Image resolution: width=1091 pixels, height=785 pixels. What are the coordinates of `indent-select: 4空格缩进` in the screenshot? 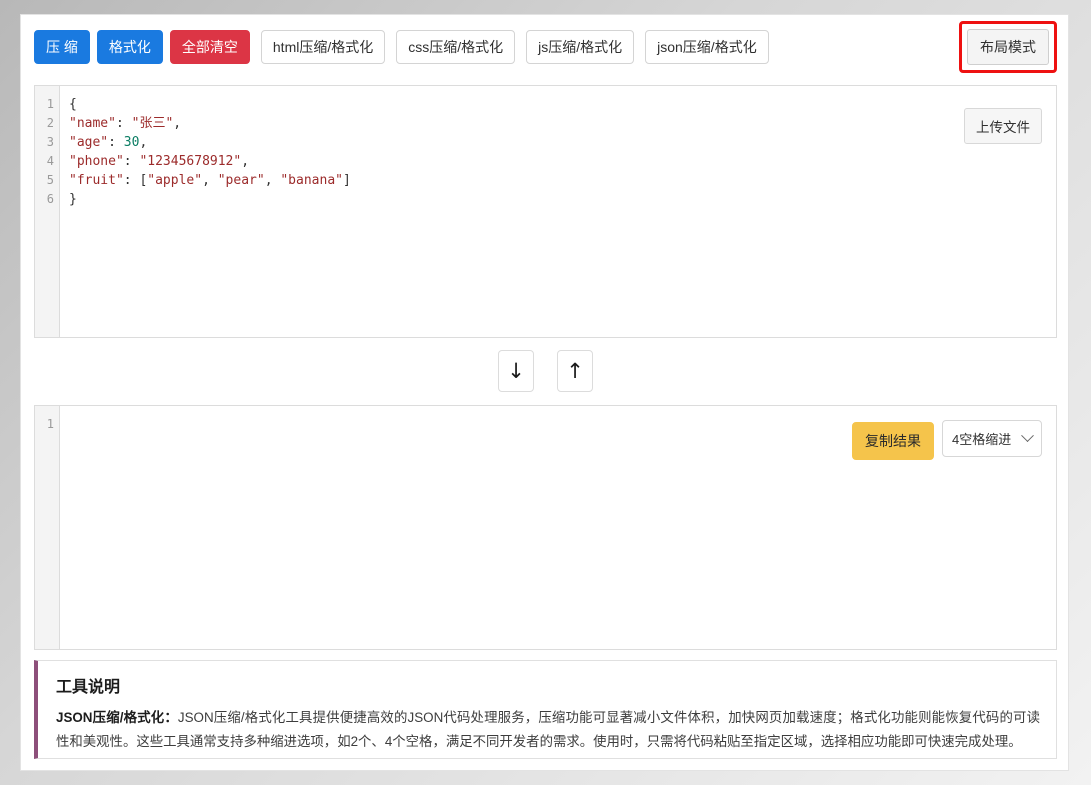 It's located at (992, 438).